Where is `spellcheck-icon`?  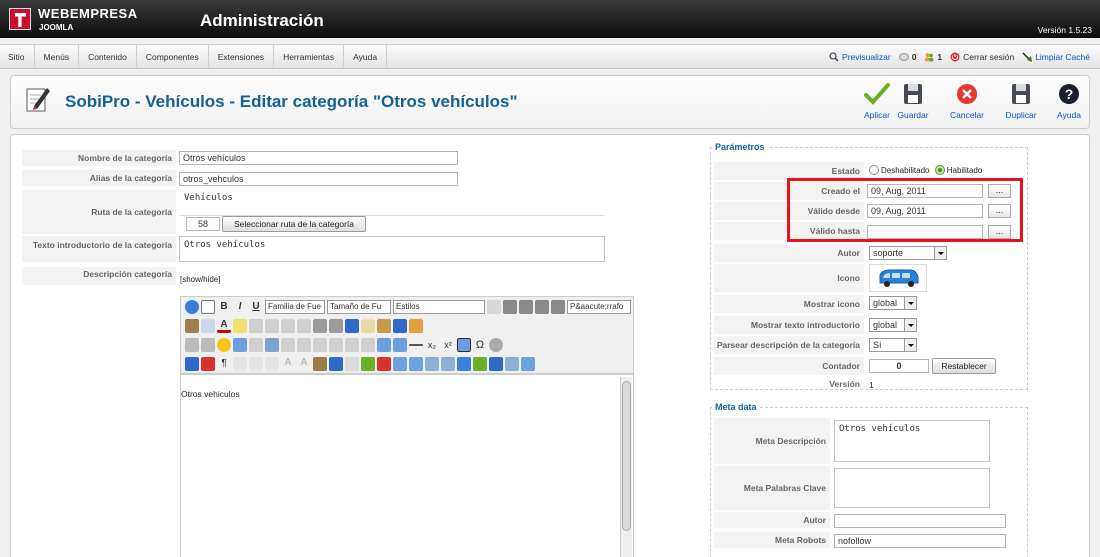 spellcheck-icon is located at coordinates (494, 307).